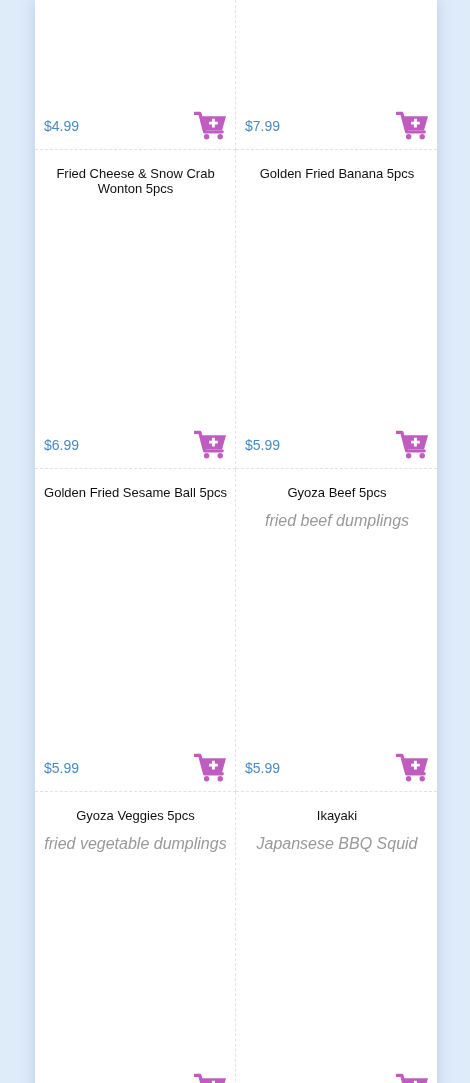 The width and height of the screenshot is (470, 1083). I want to click on item-name: Golden Fried Sesame Ball 5pcs, so click(135, 492).